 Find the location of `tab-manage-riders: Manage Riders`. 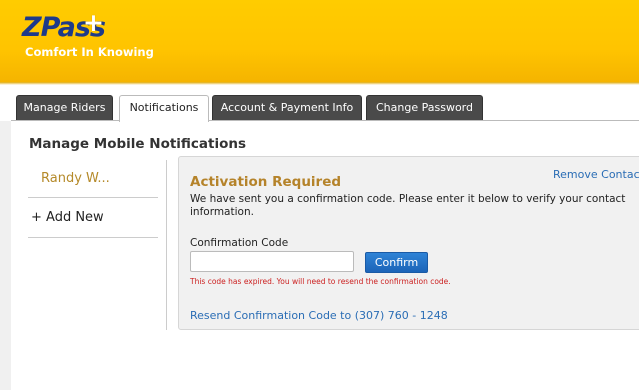

tab-manage-riders: Manage Riders is located at coordinates (64, 108).